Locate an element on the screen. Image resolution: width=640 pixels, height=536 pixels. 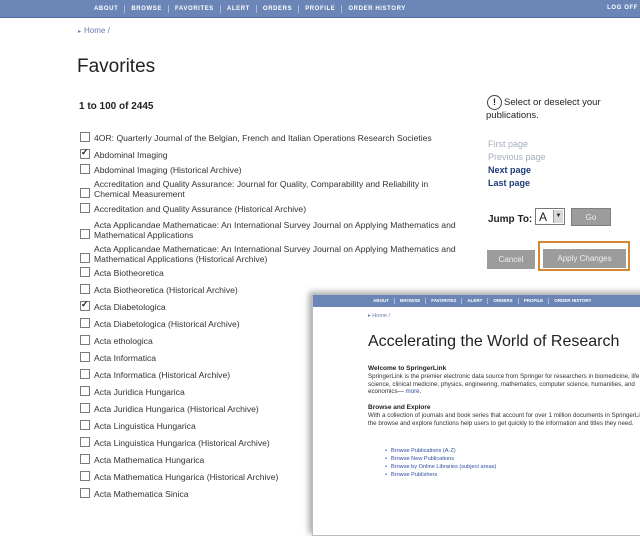
nav-alert: ALERT is located at coordinates (239, 8).